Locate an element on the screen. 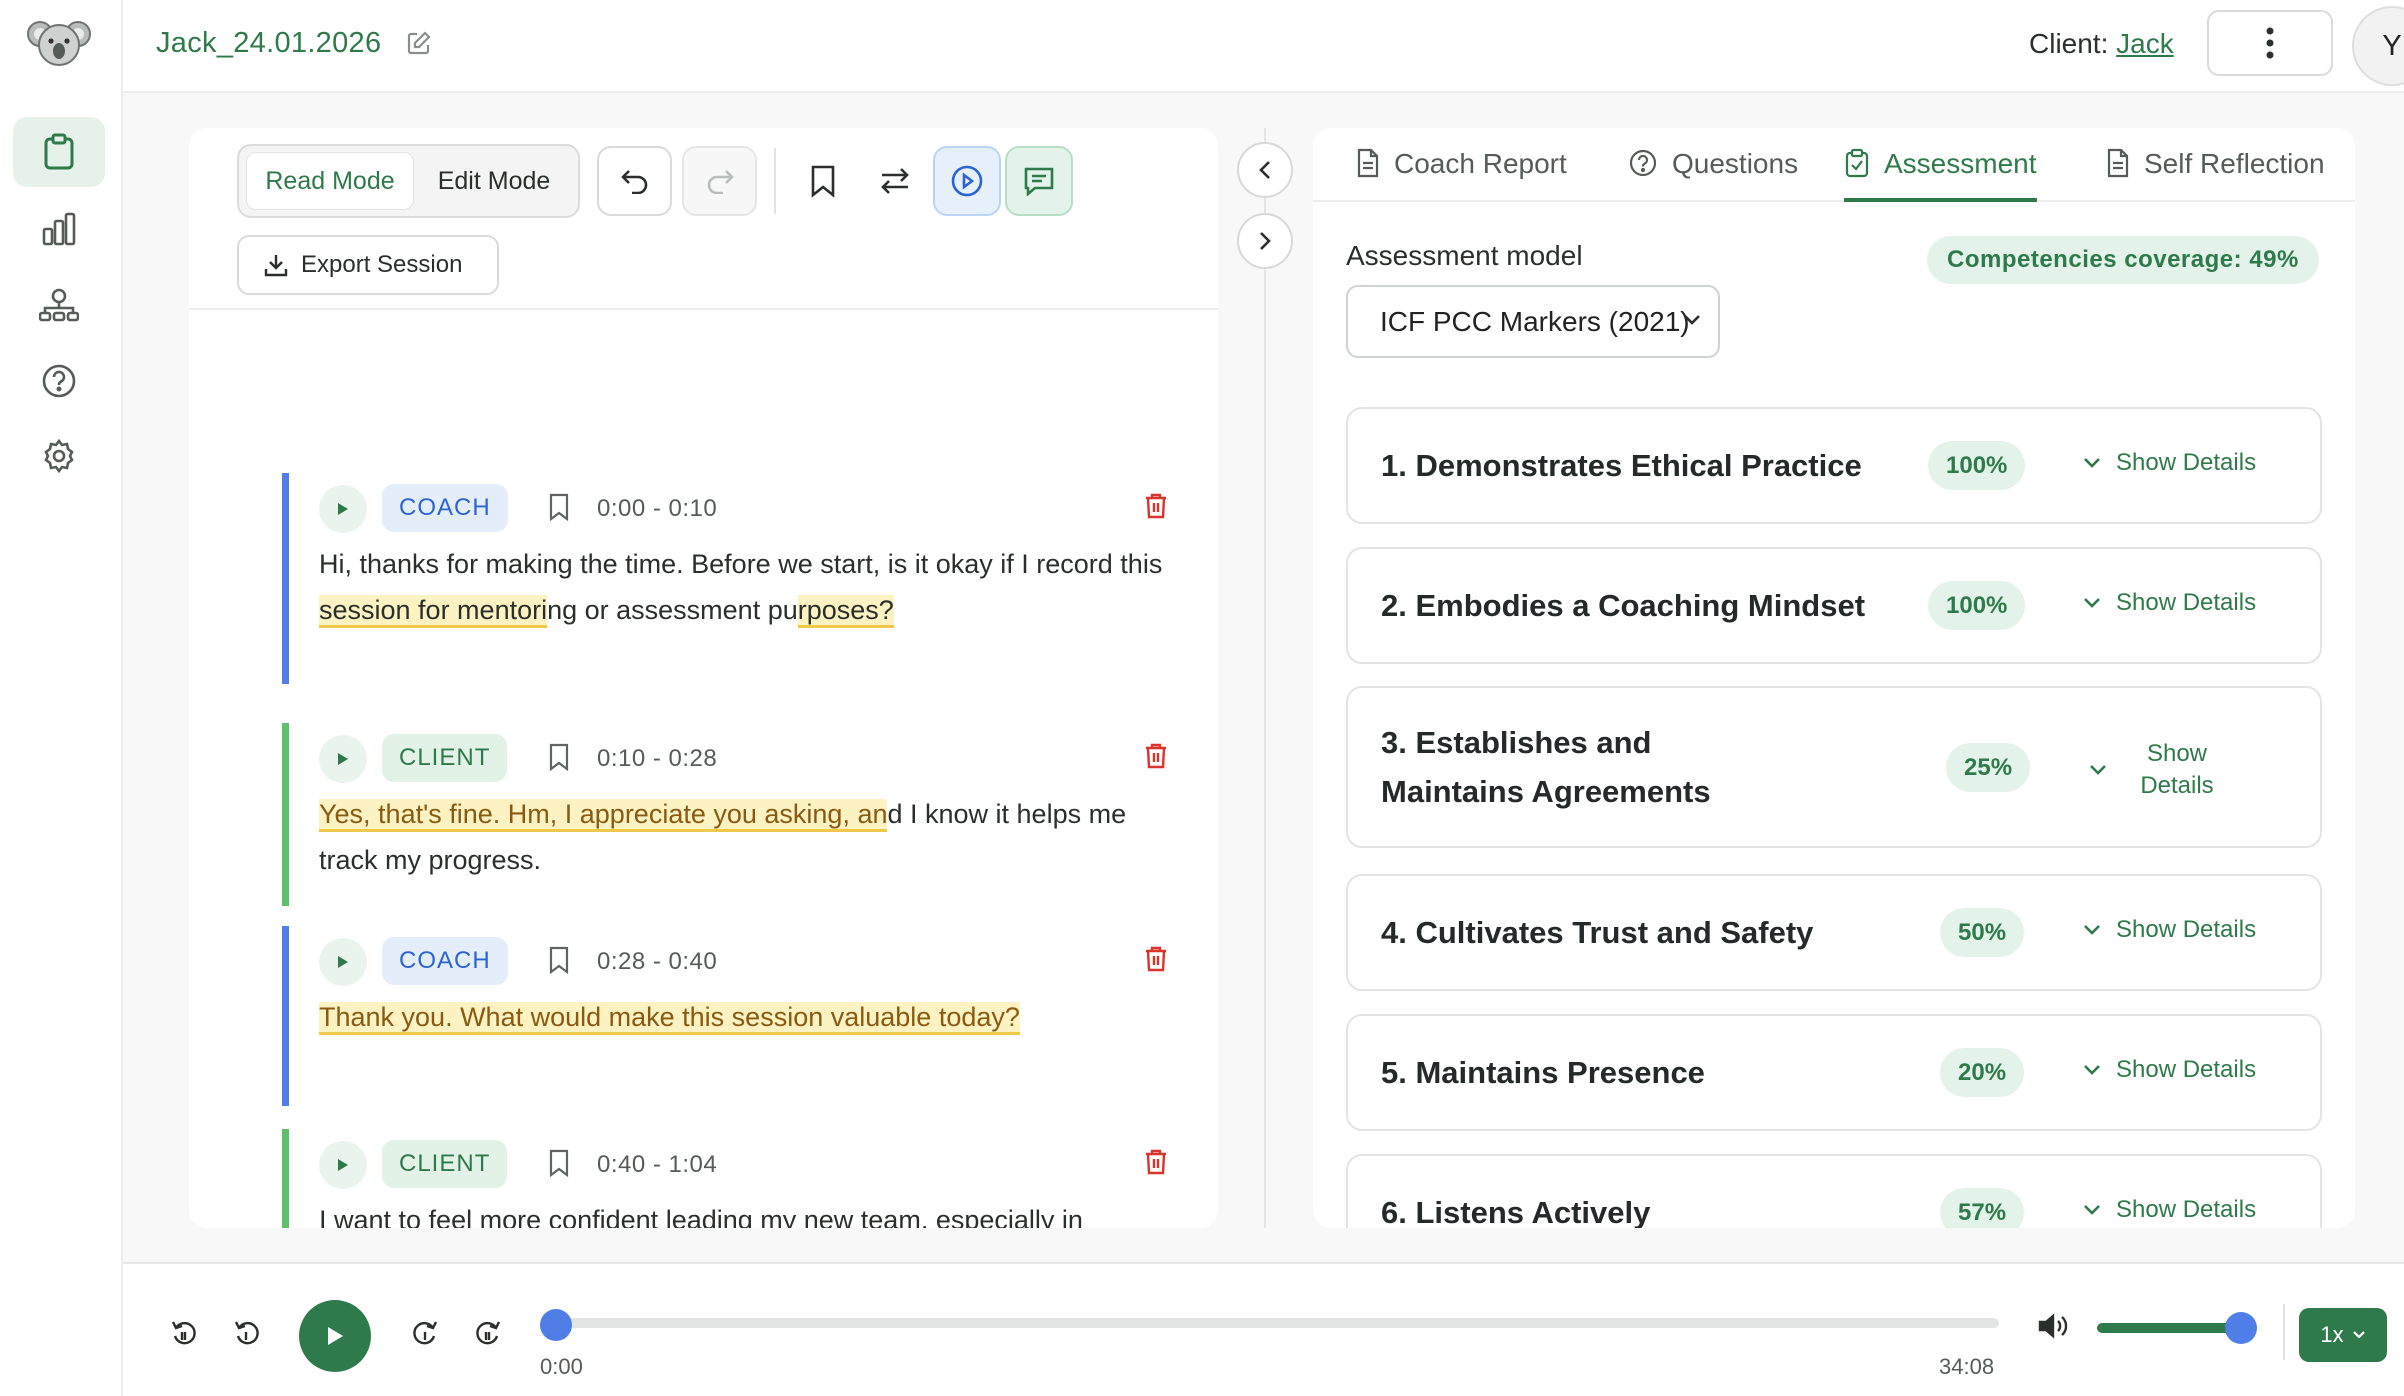  client-link: Jack is located at coordinates (2145, 43).